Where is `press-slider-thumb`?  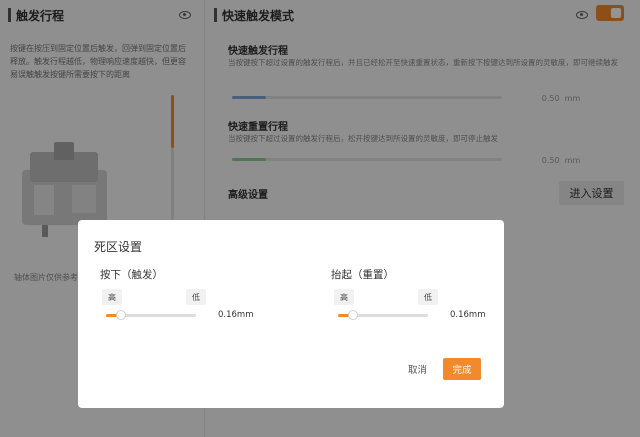
press-slider-thumb is located at coordinates (121, 315).